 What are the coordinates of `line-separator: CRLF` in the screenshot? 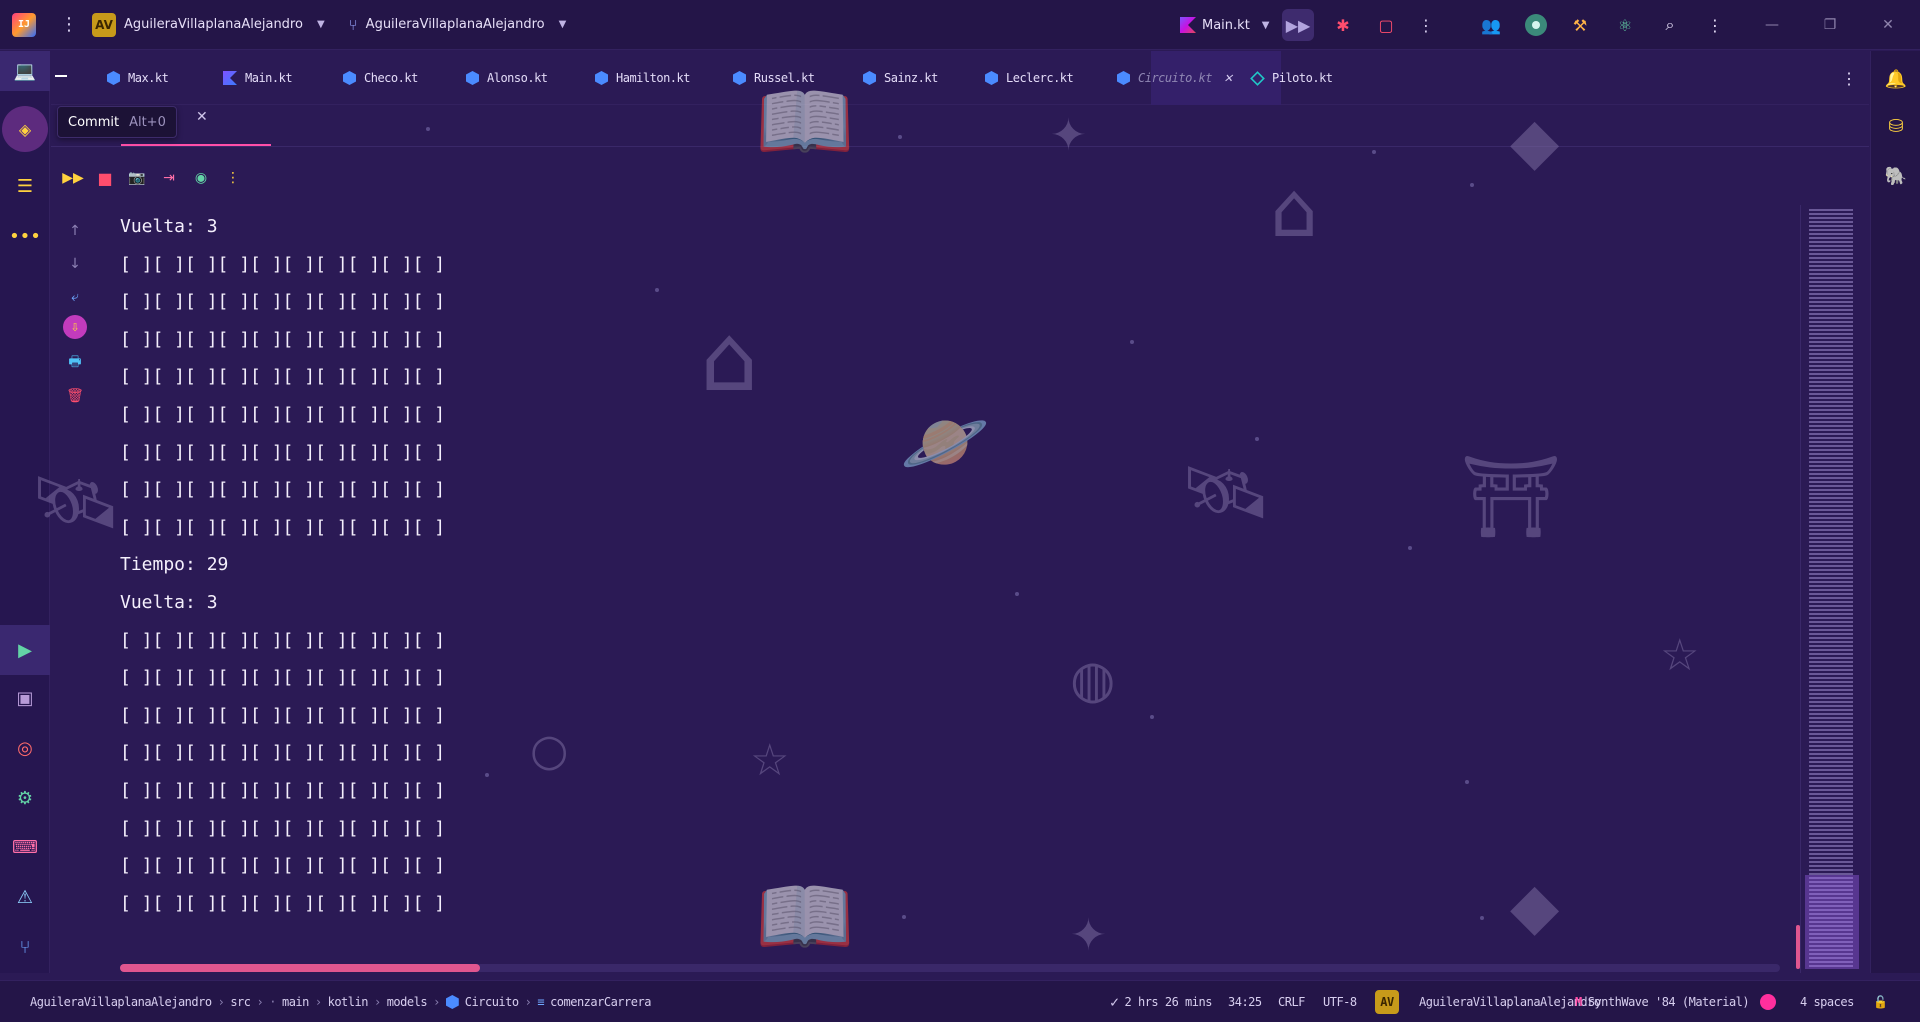 It's located at (1291, 1001).